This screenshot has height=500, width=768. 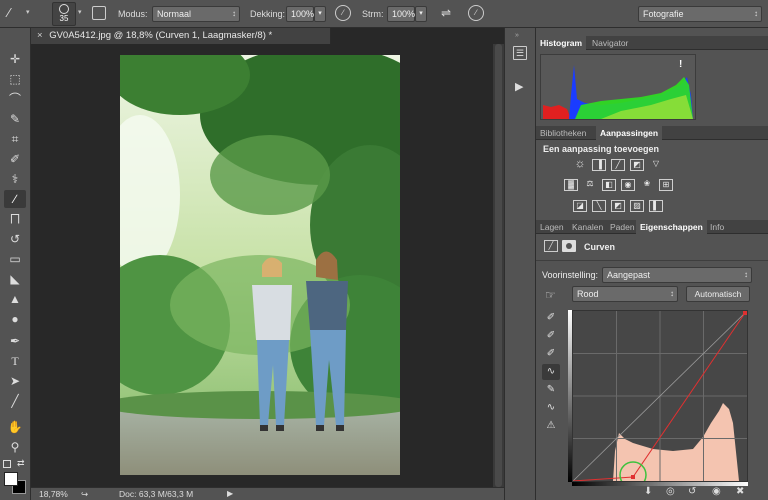 I want to click on actions-panel-icon: ▶, so click(x=519, y=86).